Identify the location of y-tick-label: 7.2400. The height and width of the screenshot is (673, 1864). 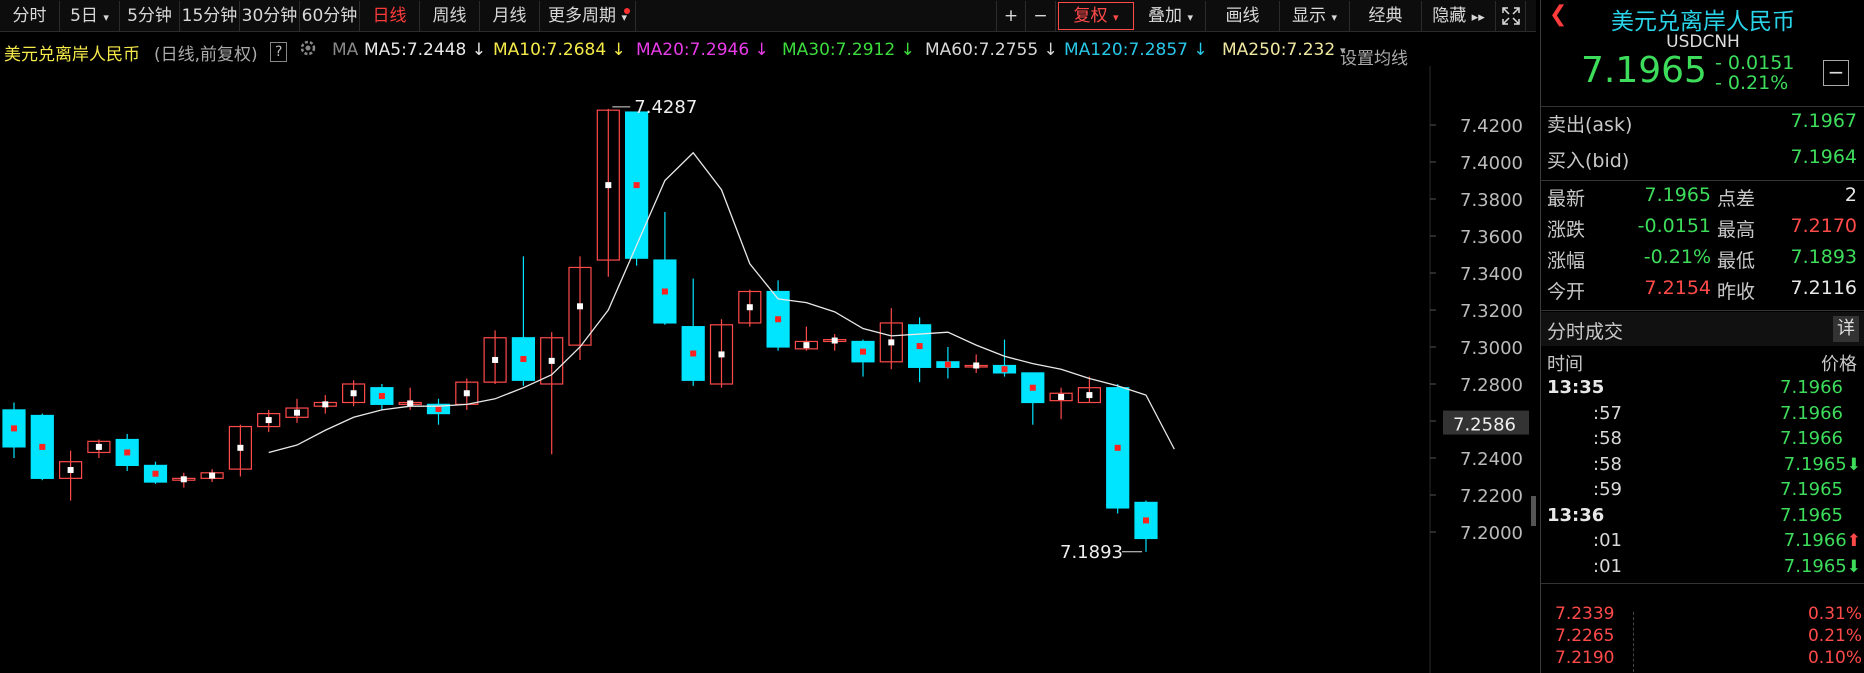
(1491, 459).